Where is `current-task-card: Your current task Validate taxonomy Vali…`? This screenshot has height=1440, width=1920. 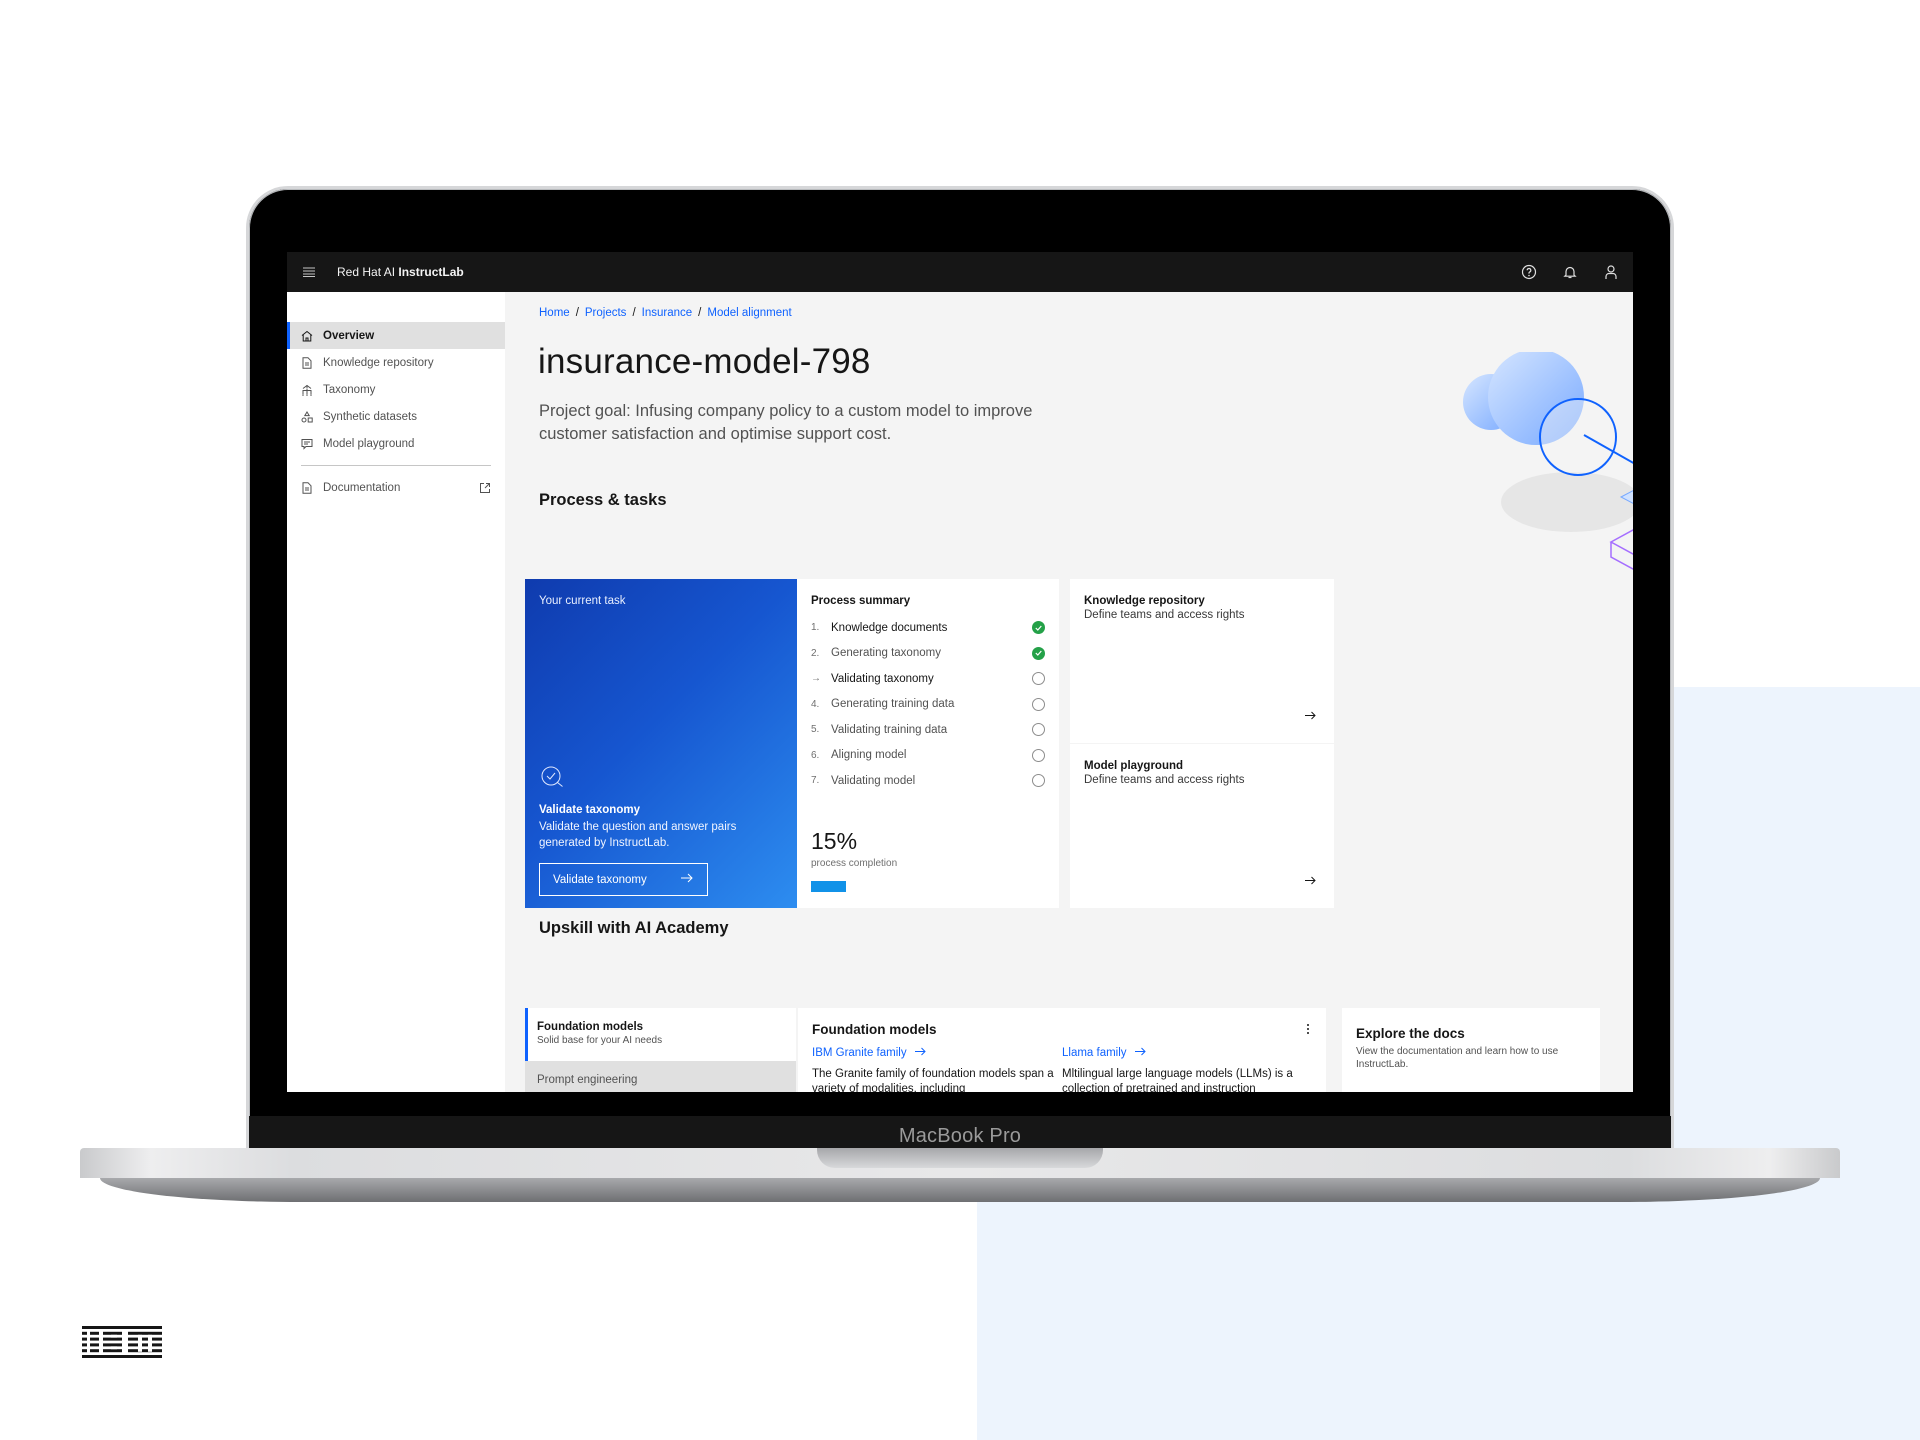 current-task-card: Your current task Validate taxonomy Vali… is located at coordinates (661, 743).